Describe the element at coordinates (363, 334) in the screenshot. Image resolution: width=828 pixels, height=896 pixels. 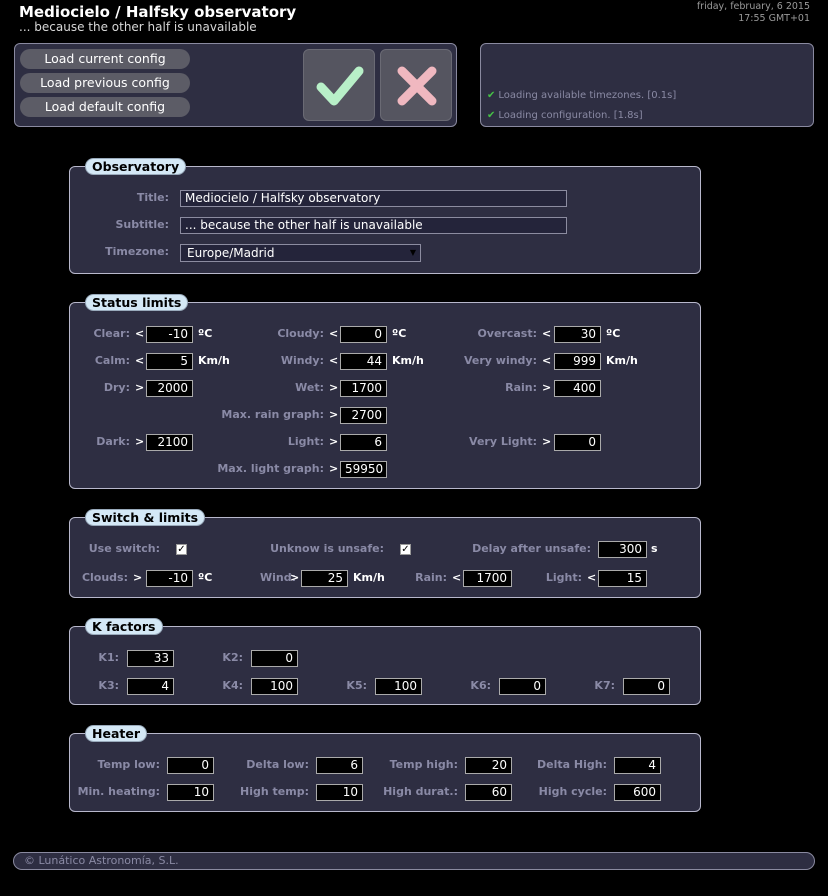
I see `cloudy-input: 0` at that location.